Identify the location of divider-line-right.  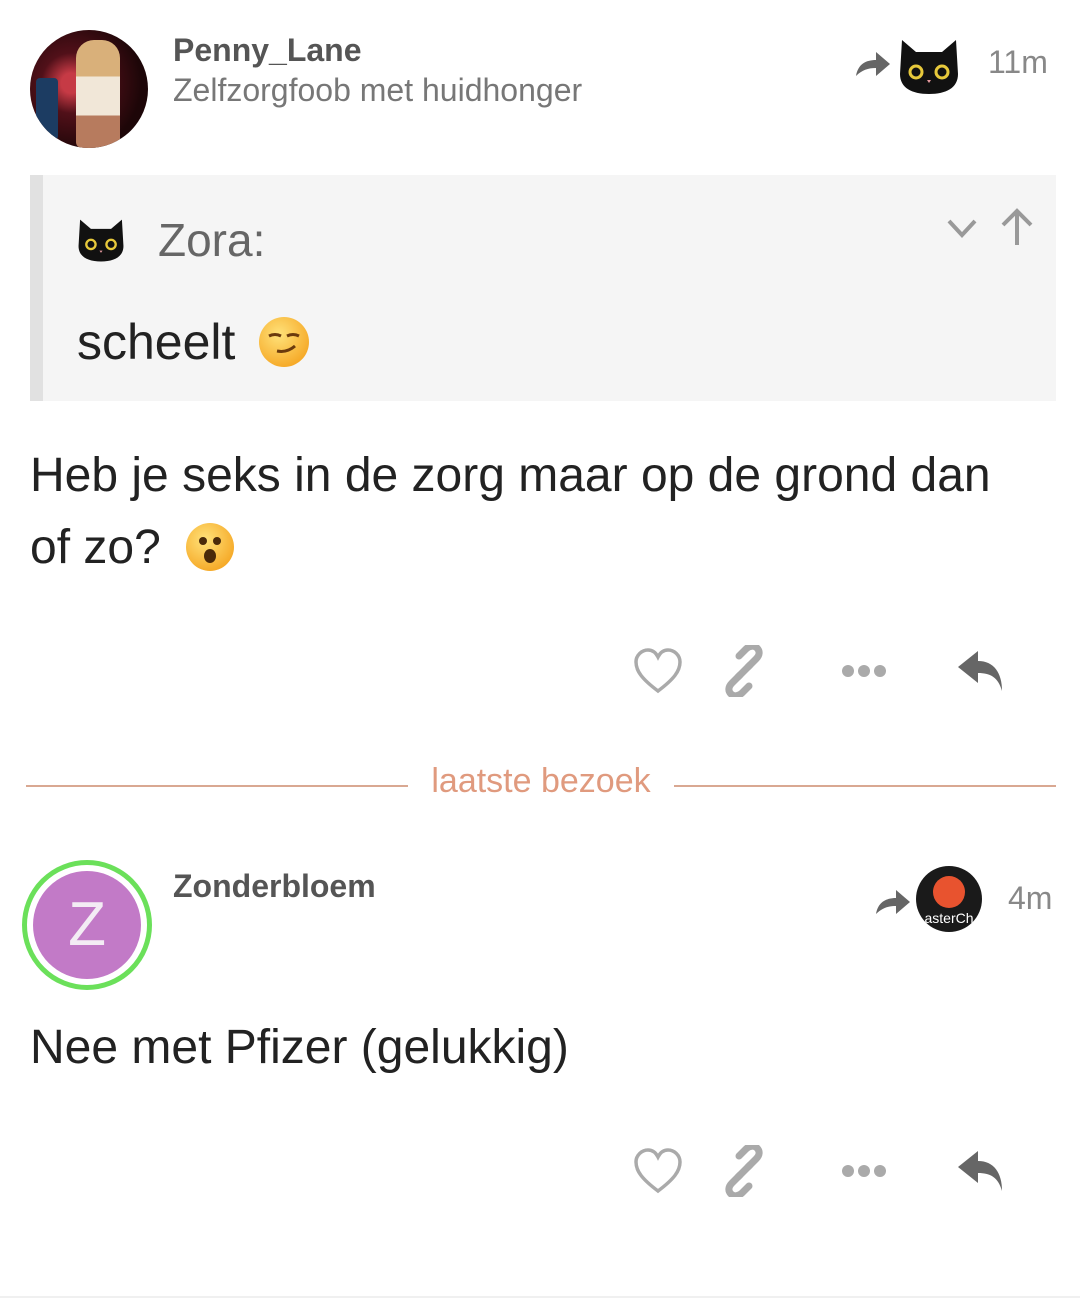
(865, 786).